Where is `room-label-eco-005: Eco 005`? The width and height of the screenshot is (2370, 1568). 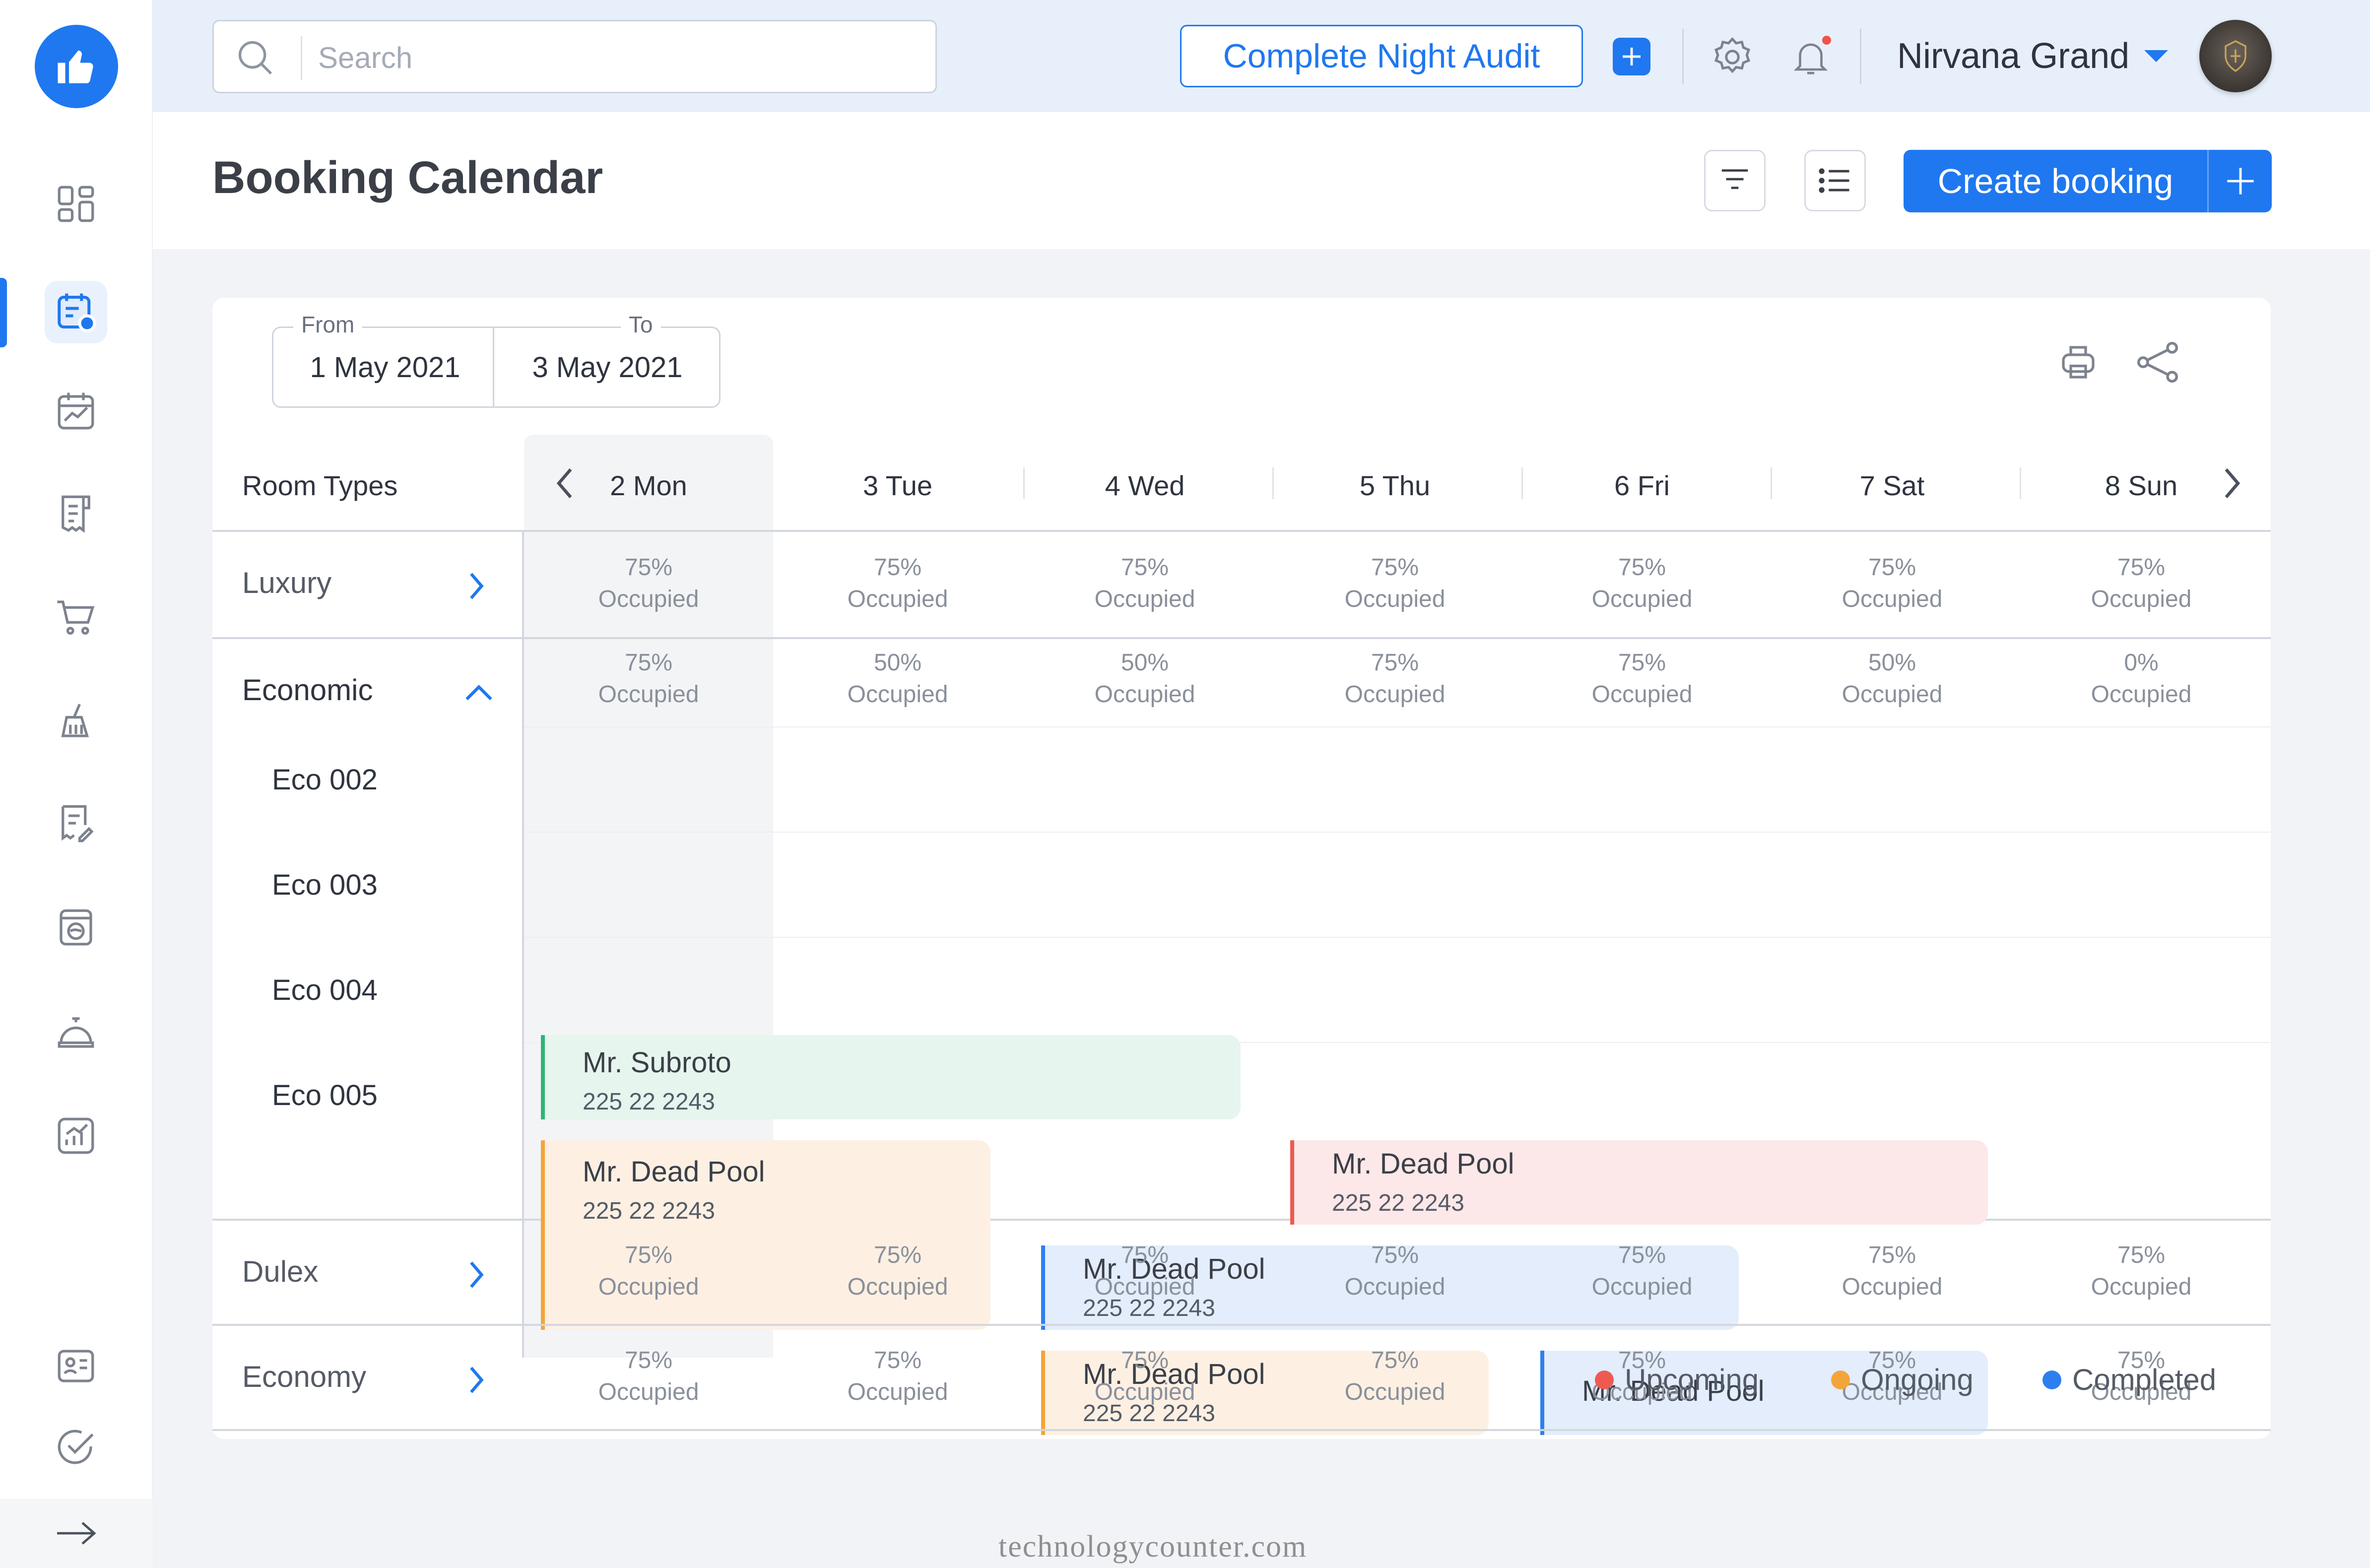 room-label-eco-005: Eco 005 is located at coordinates (325, 1095).